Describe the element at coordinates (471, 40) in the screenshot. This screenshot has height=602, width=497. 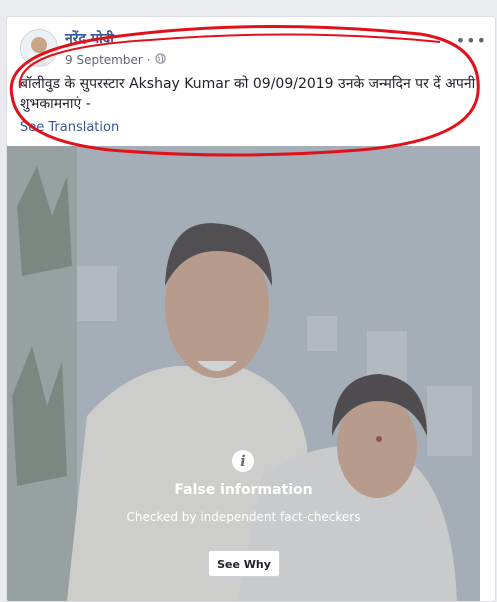
I see `more-options-button: •••` at that location.